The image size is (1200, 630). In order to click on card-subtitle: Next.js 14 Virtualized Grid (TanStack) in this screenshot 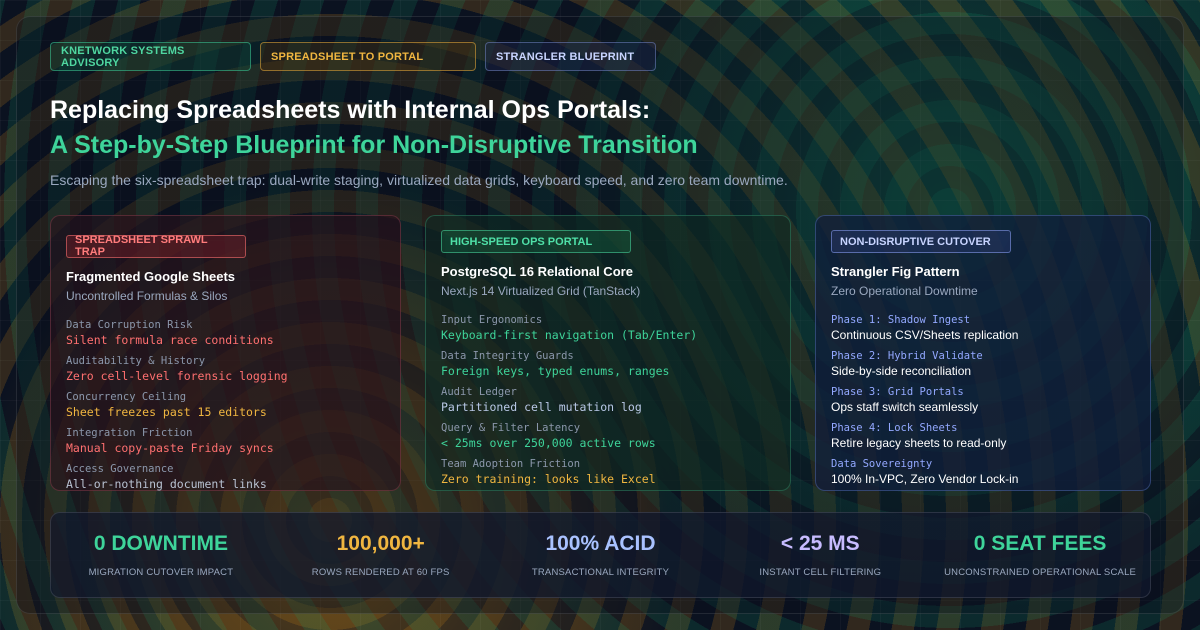, I will do `click(541, 291)`.